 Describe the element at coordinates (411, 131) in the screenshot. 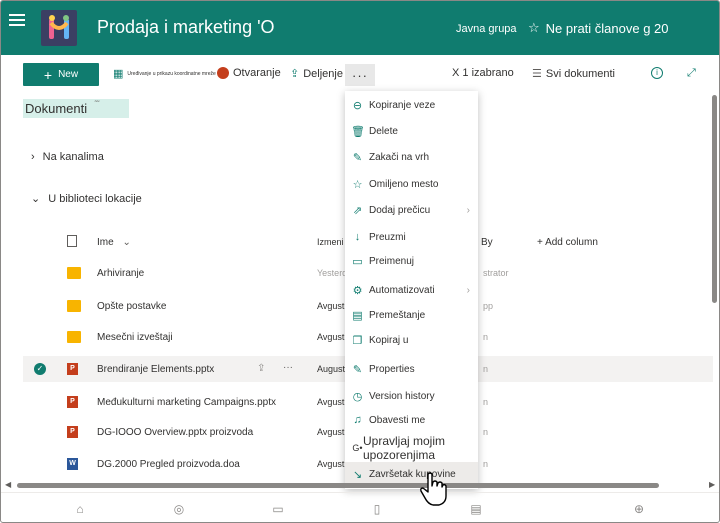

I see `menu-item-delete: 🗑 Delete` at that location.